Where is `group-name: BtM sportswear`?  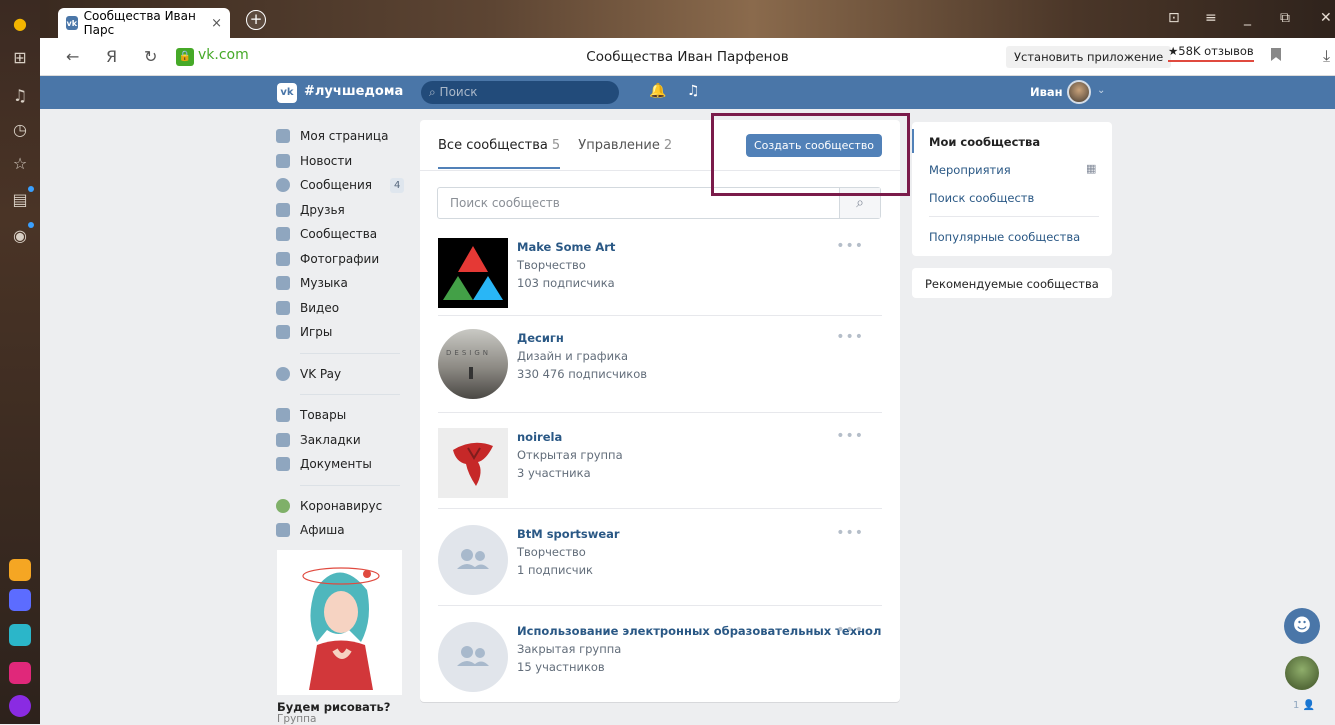 group-name: BtM sportswear is located at coordinates (568, 534).